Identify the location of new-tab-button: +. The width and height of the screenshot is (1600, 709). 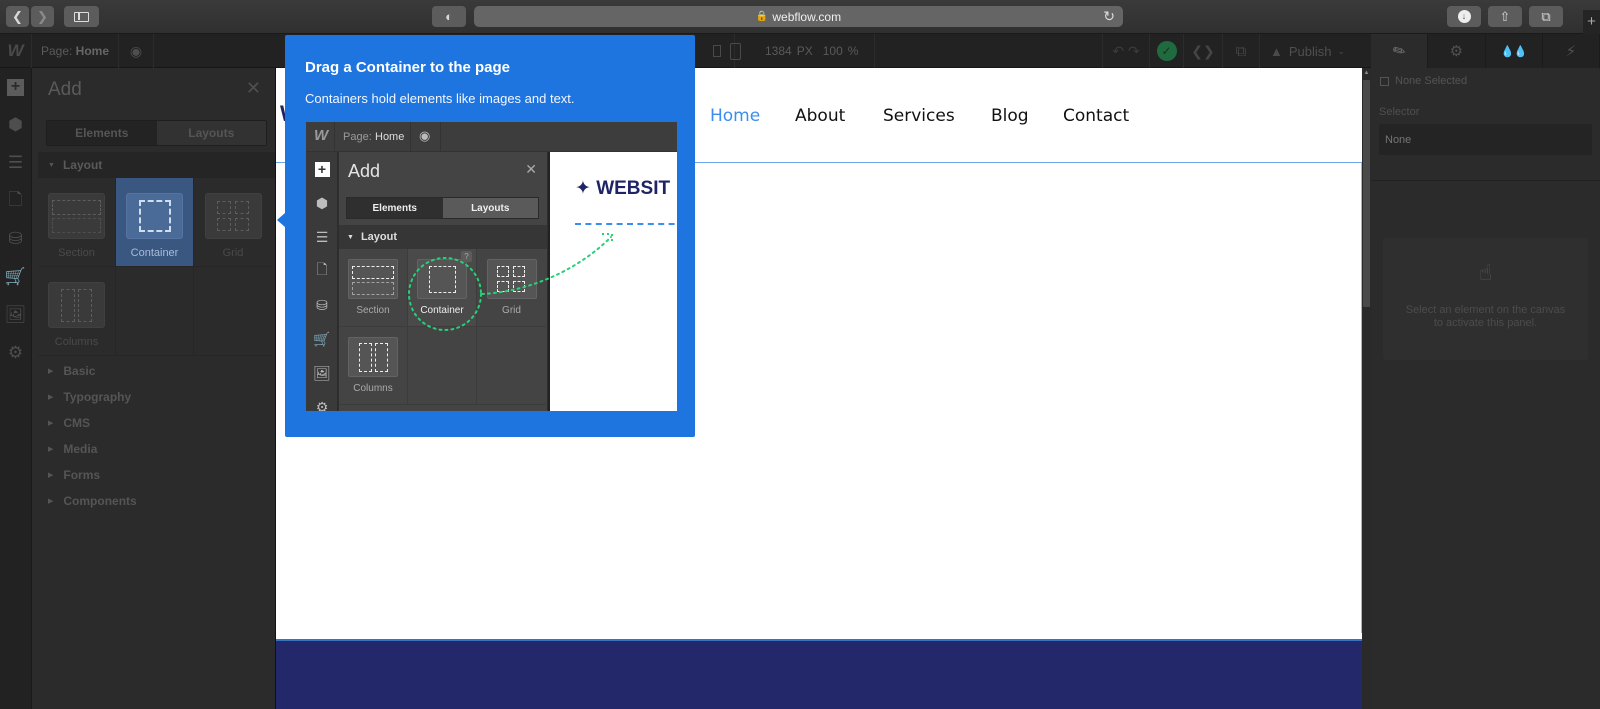
(1591, 22).